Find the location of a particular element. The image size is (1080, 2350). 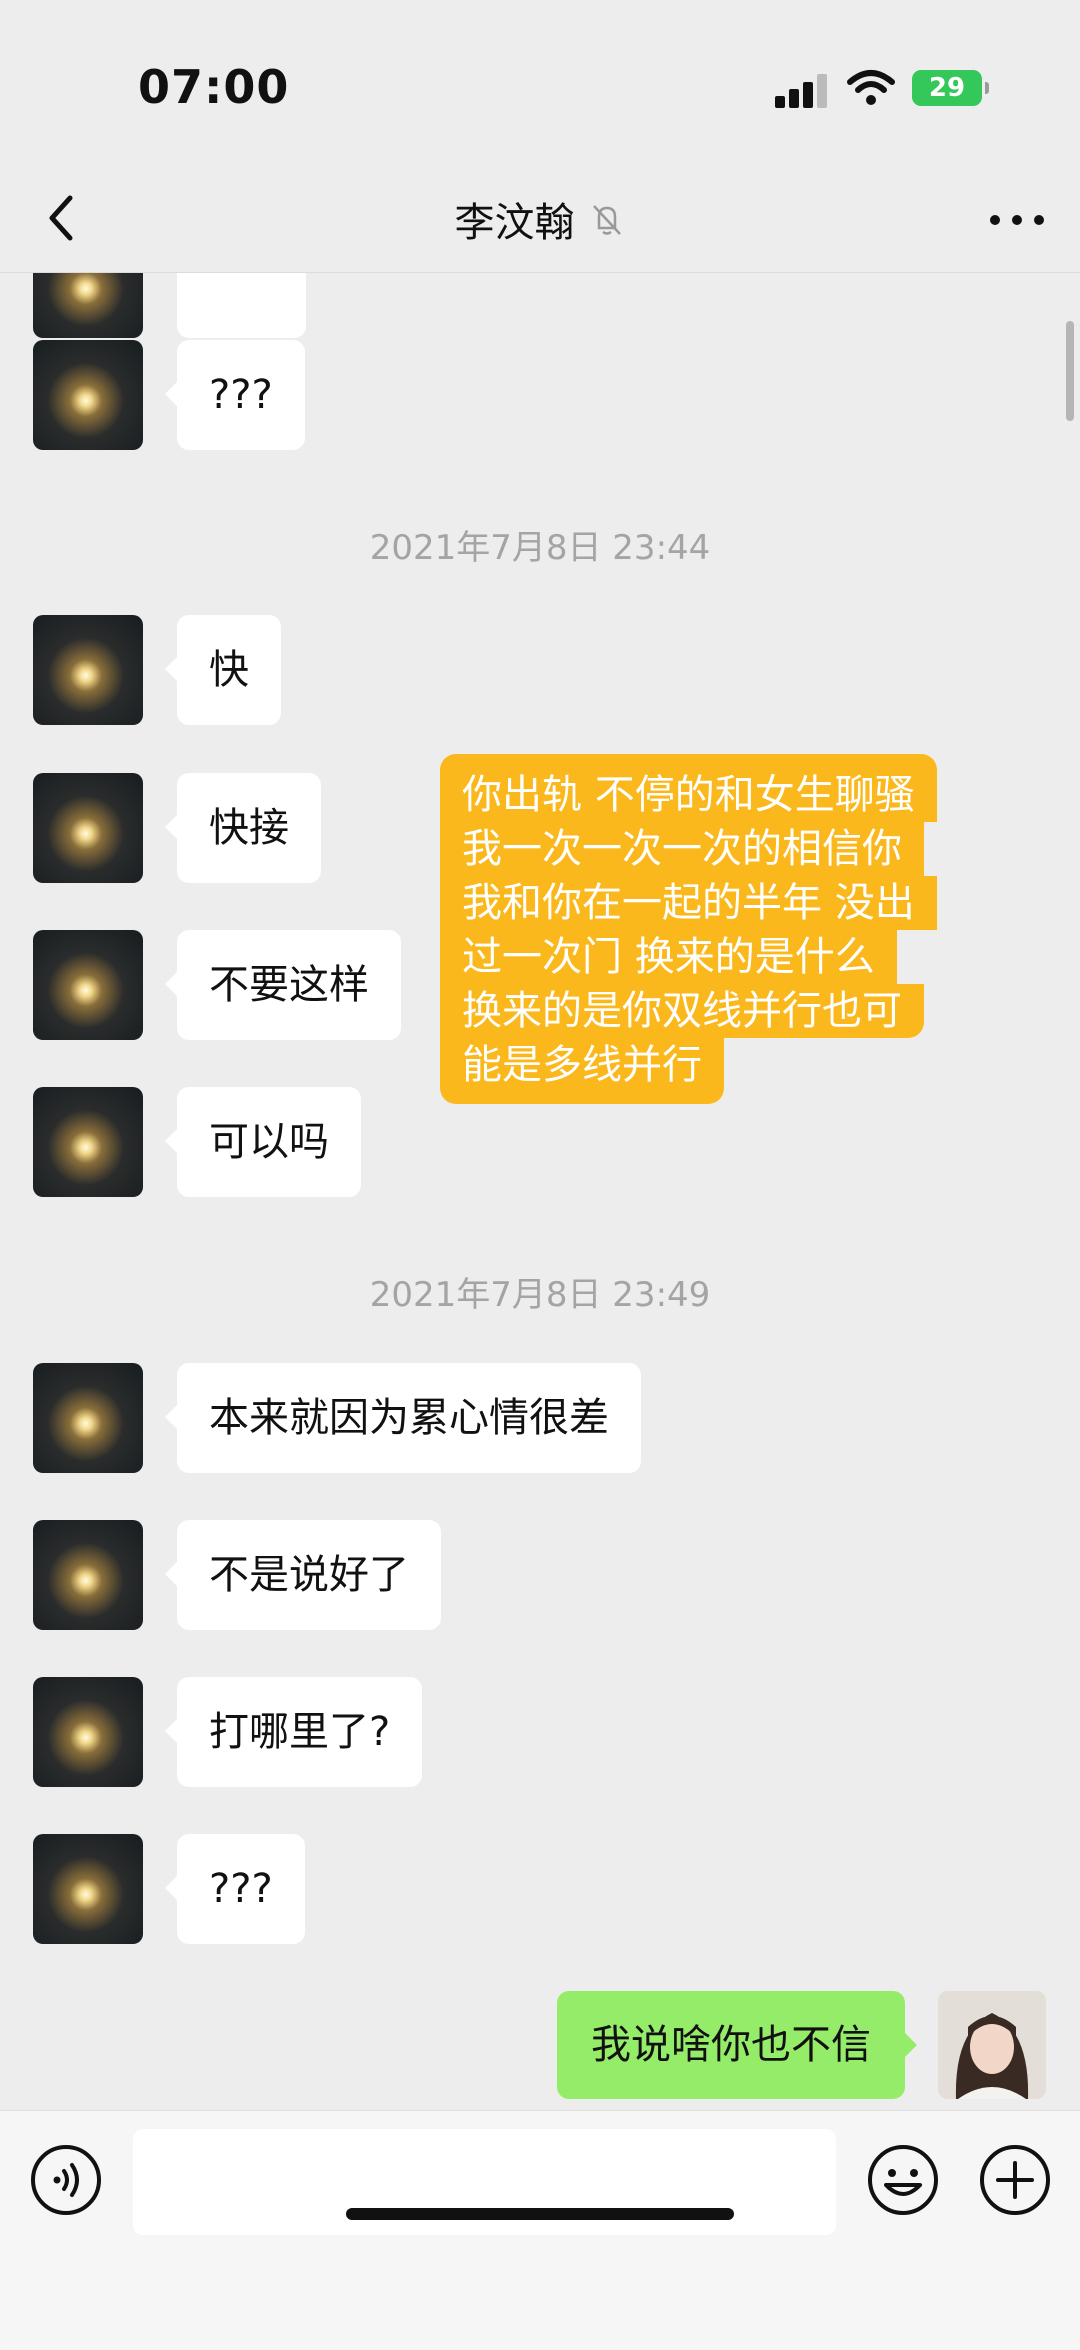

scroll-indicator is located at coordinates (1070, 371).